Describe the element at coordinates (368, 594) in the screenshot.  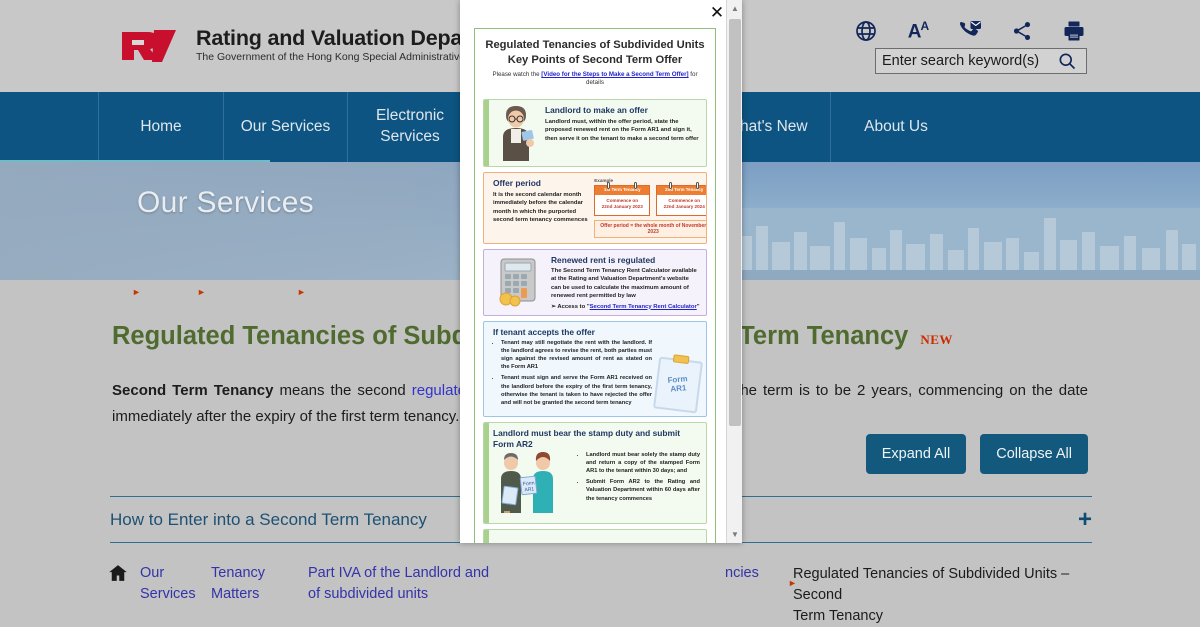
I see `breadcrumb-line-2: of subdivided units` at that location.